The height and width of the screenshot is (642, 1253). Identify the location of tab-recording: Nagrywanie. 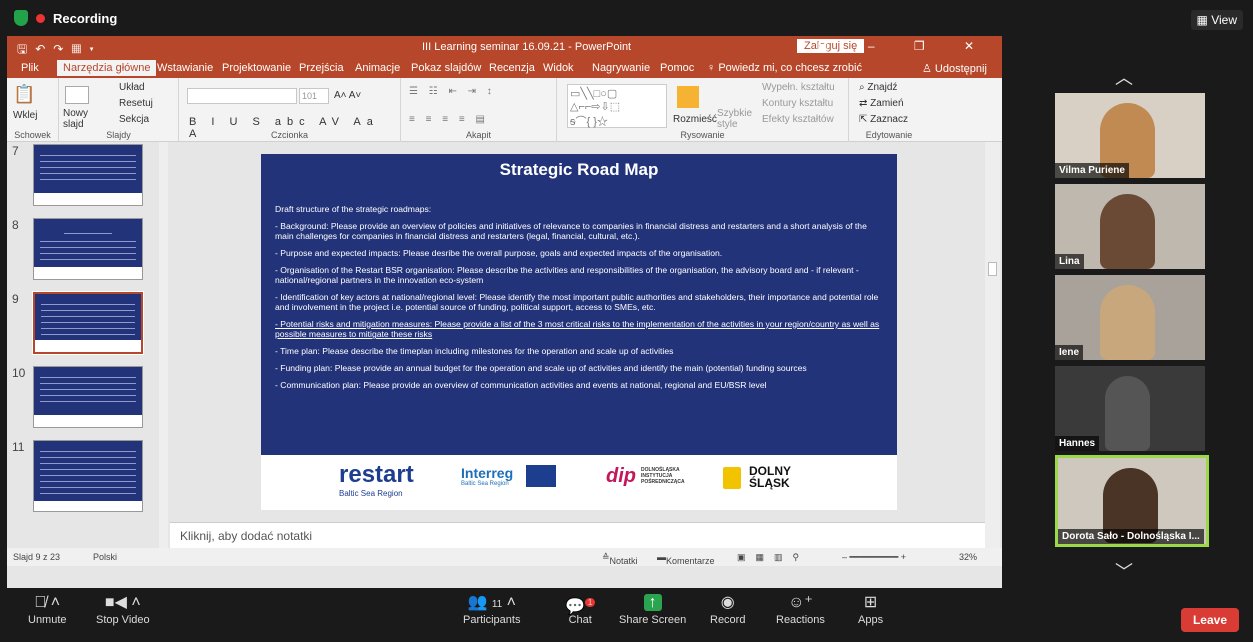
(621, 68).